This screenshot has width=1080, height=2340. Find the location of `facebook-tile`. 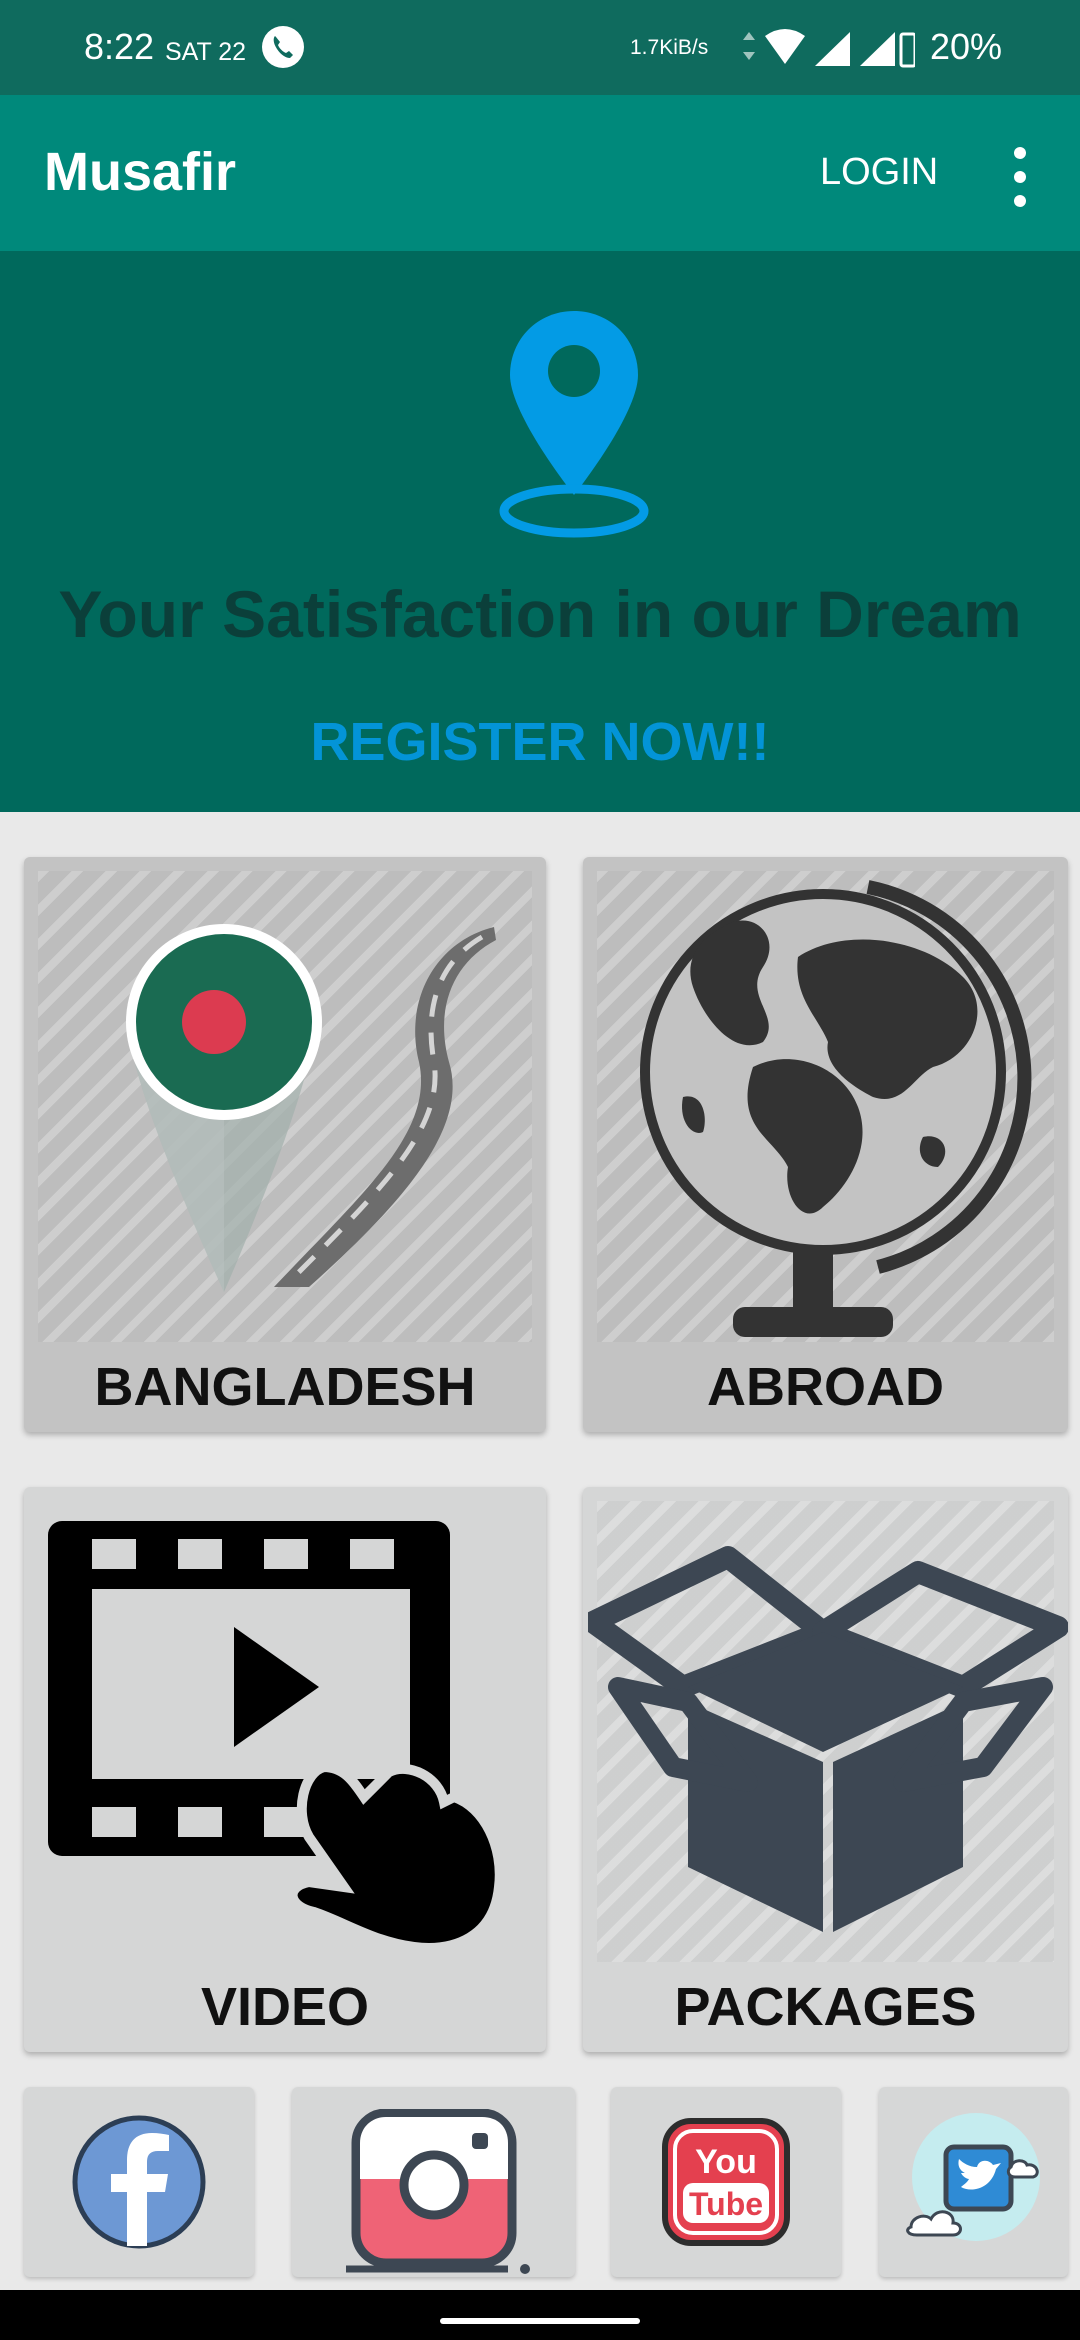

facebook-tile is located at coordinates (139, 2182).